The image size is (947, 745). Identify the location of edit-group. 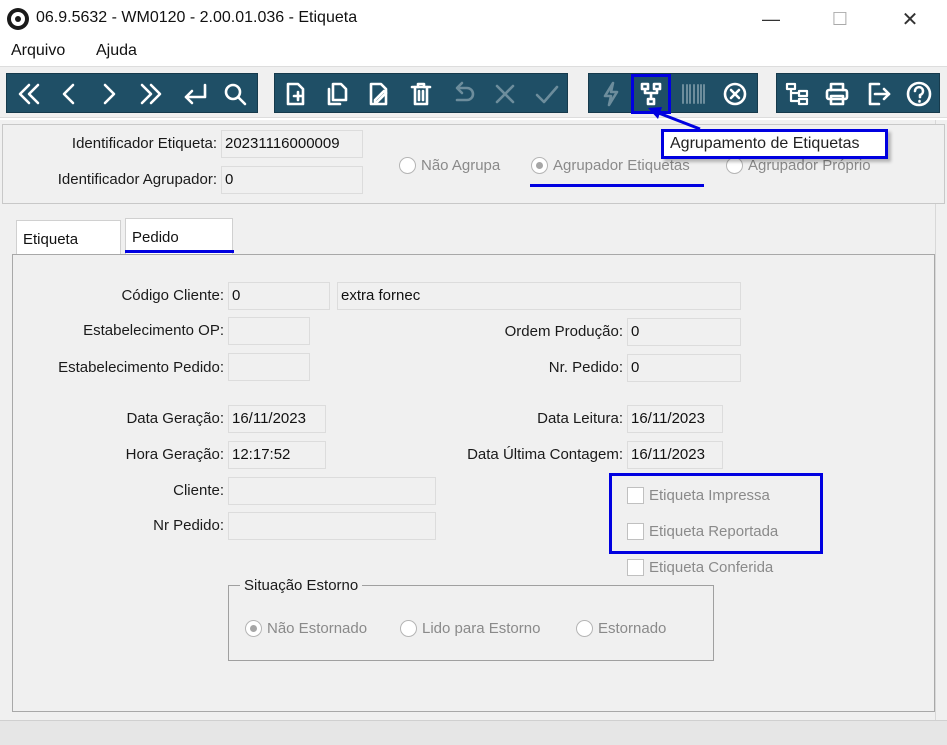
(421, 93).